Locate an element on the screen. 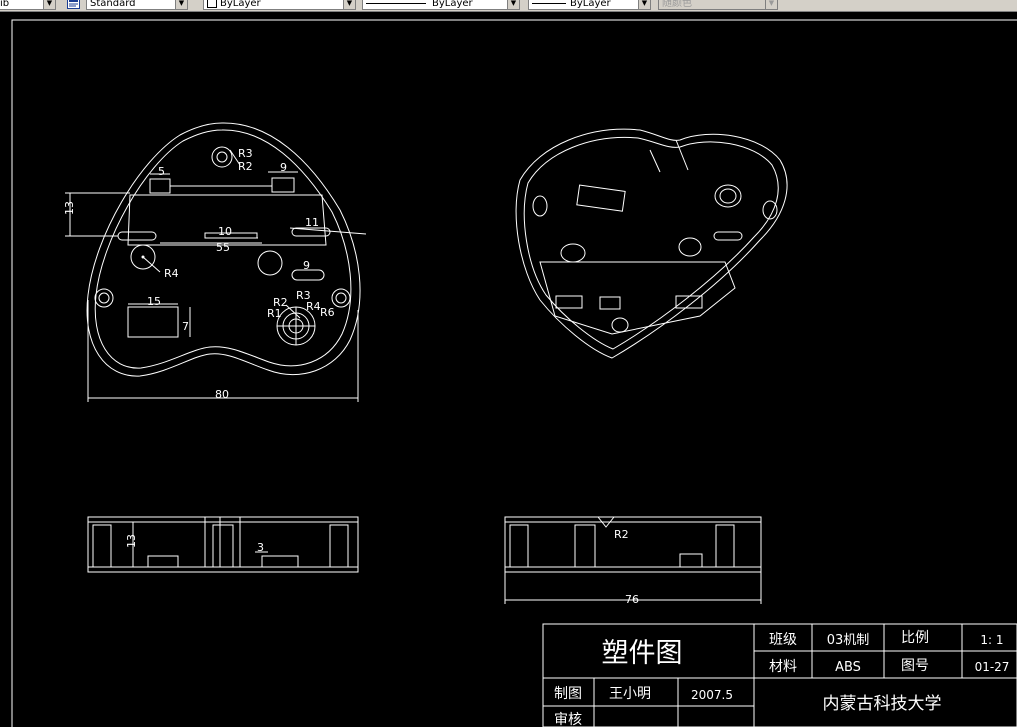 The image size is (1017, 727). label-10: 10 is located at coordinates (225, 231).